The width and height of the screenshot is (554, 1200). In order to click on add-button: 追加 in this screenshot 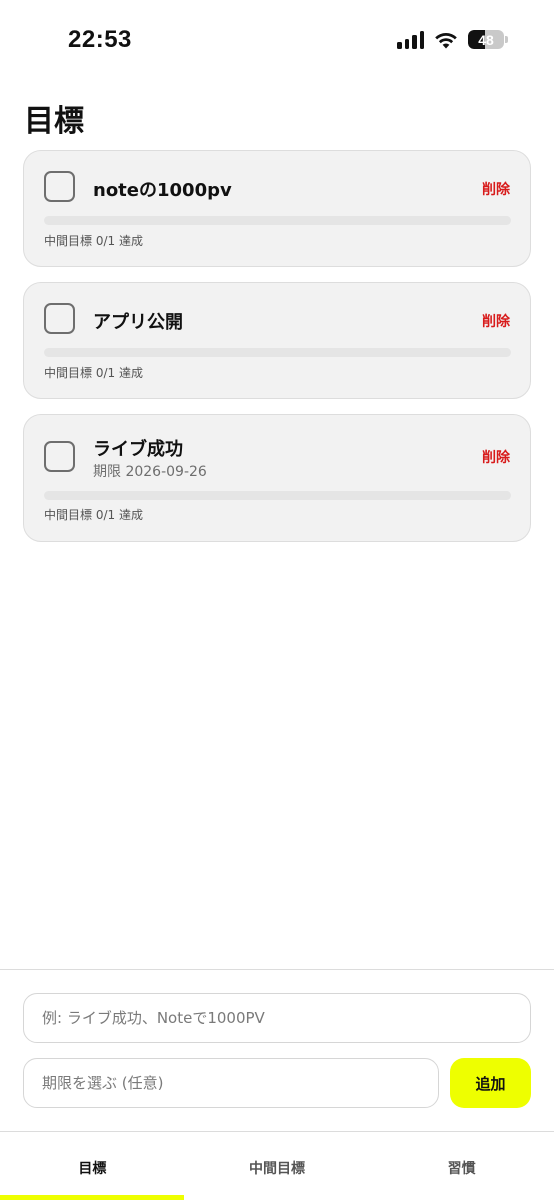, I will do `click(490, 1083)`.